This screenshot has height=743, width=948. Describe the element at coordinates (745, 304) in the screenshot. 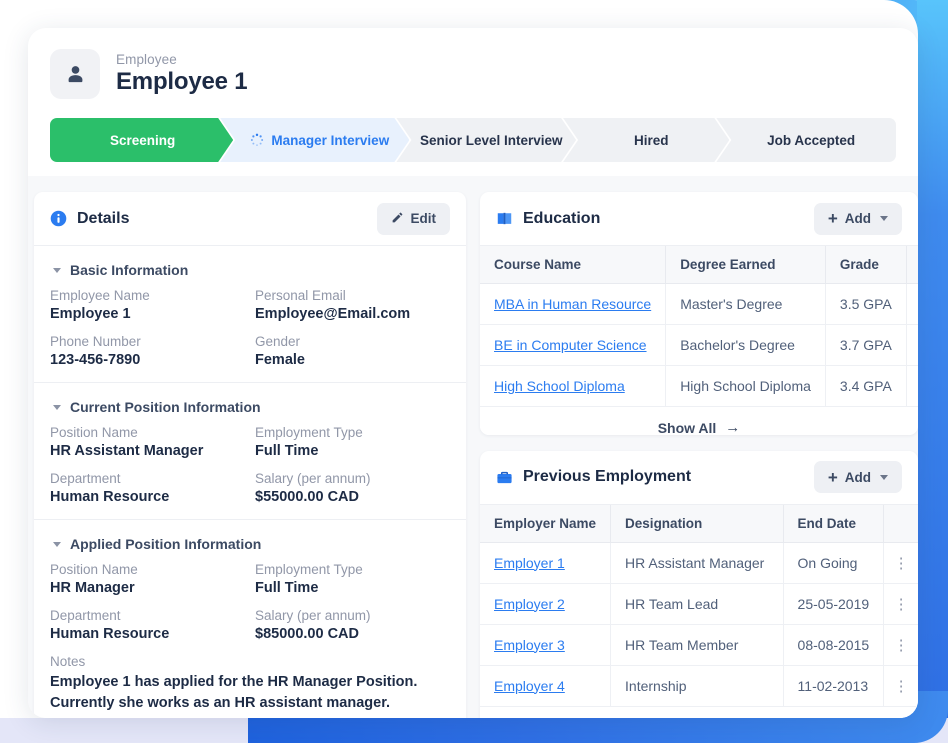

I see `education-degree-cell: Master's Degree` at that location.